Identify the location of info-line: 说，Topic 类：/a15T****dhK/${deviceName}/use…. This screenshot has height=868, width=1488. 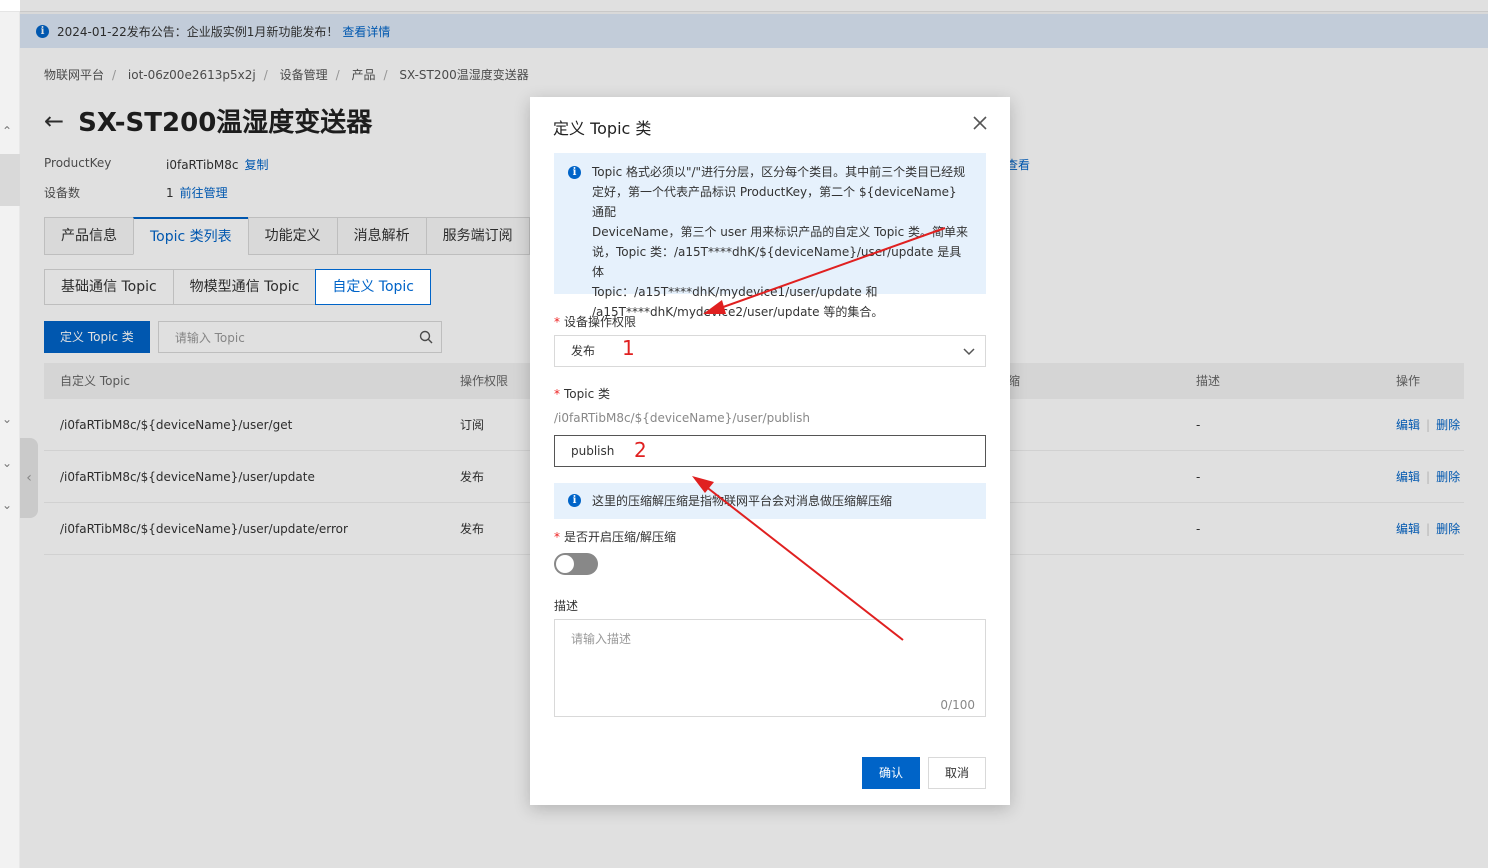
(777, 262).